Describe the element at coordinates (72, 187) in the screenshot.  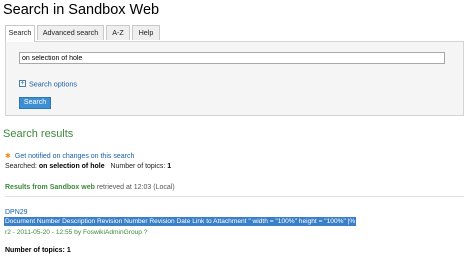
I see `web-name-link: Sandbox web` at that location.